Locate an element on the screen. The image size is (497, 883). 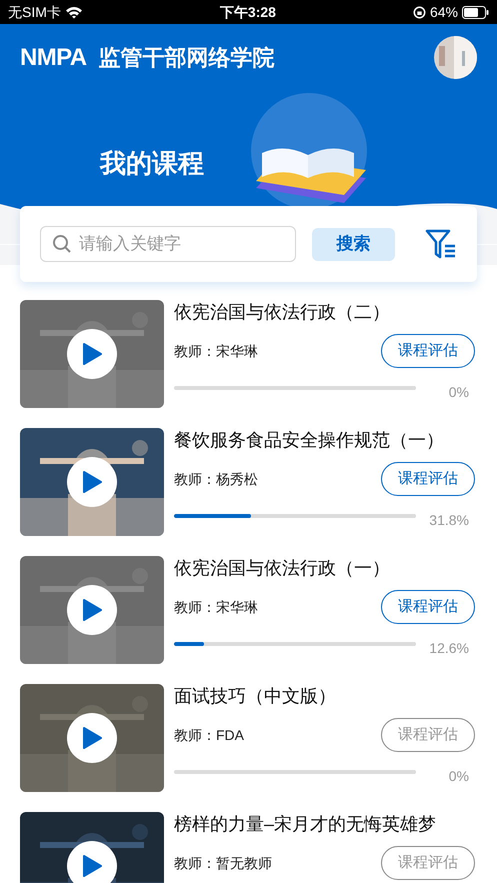
teacher-name: 教师：暂无教师 is located at coordinates (223, 863).